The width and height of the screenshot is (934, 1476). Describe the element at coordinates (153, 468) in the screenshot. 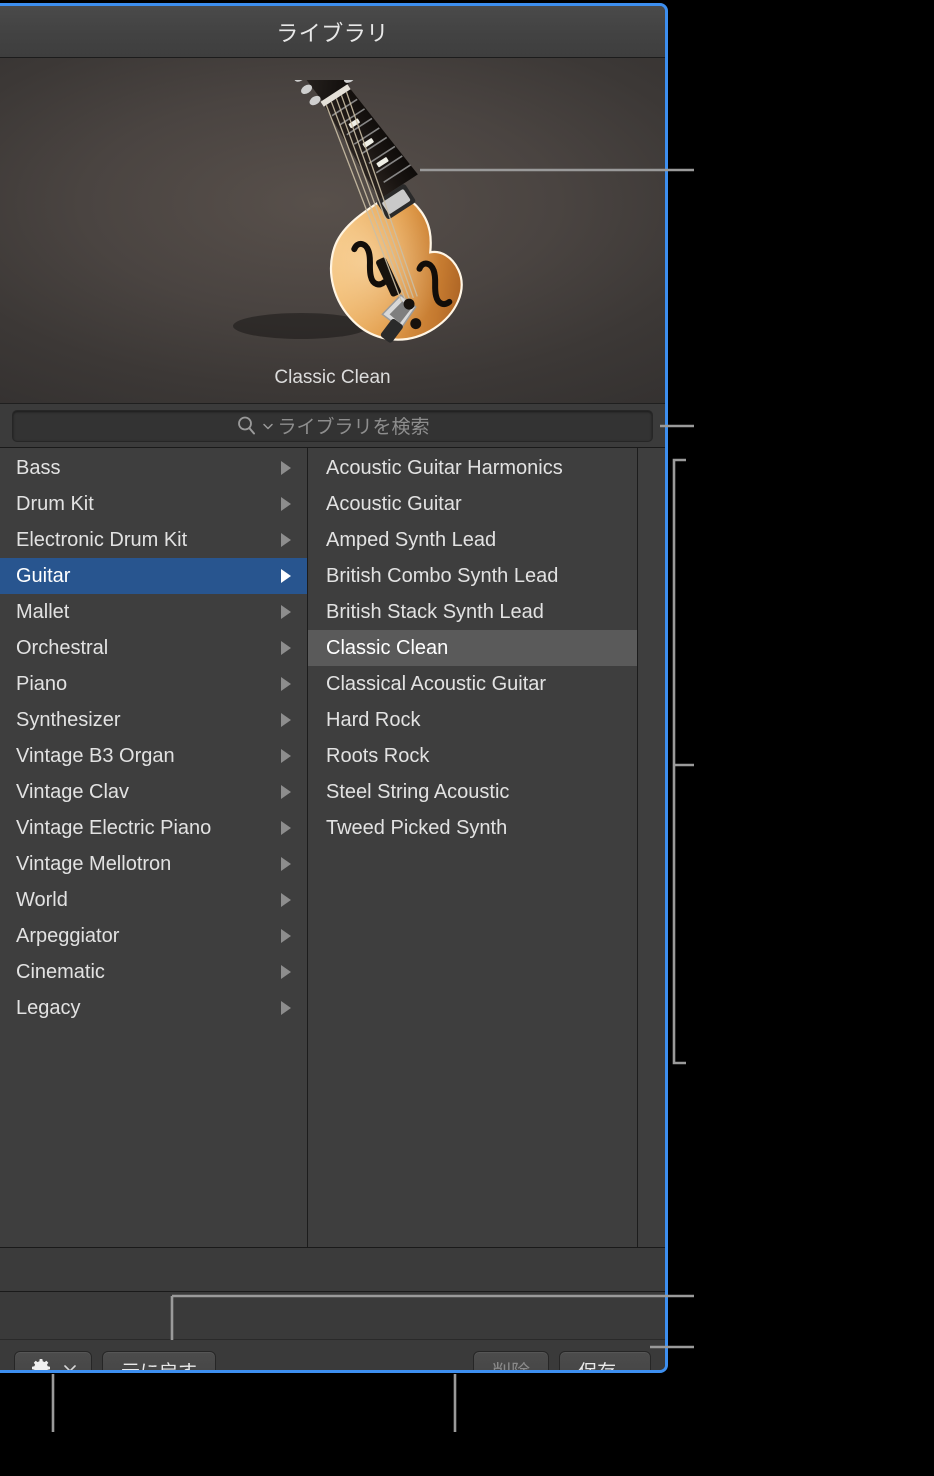

I see `category-row: Bass` at that location.